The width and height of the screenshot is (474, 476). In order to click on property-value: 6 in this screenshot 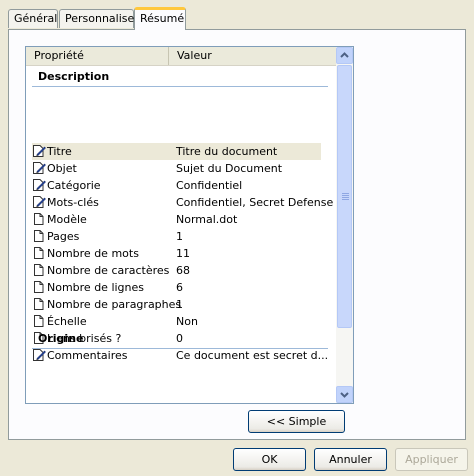, I will do `click(179, 287)`.